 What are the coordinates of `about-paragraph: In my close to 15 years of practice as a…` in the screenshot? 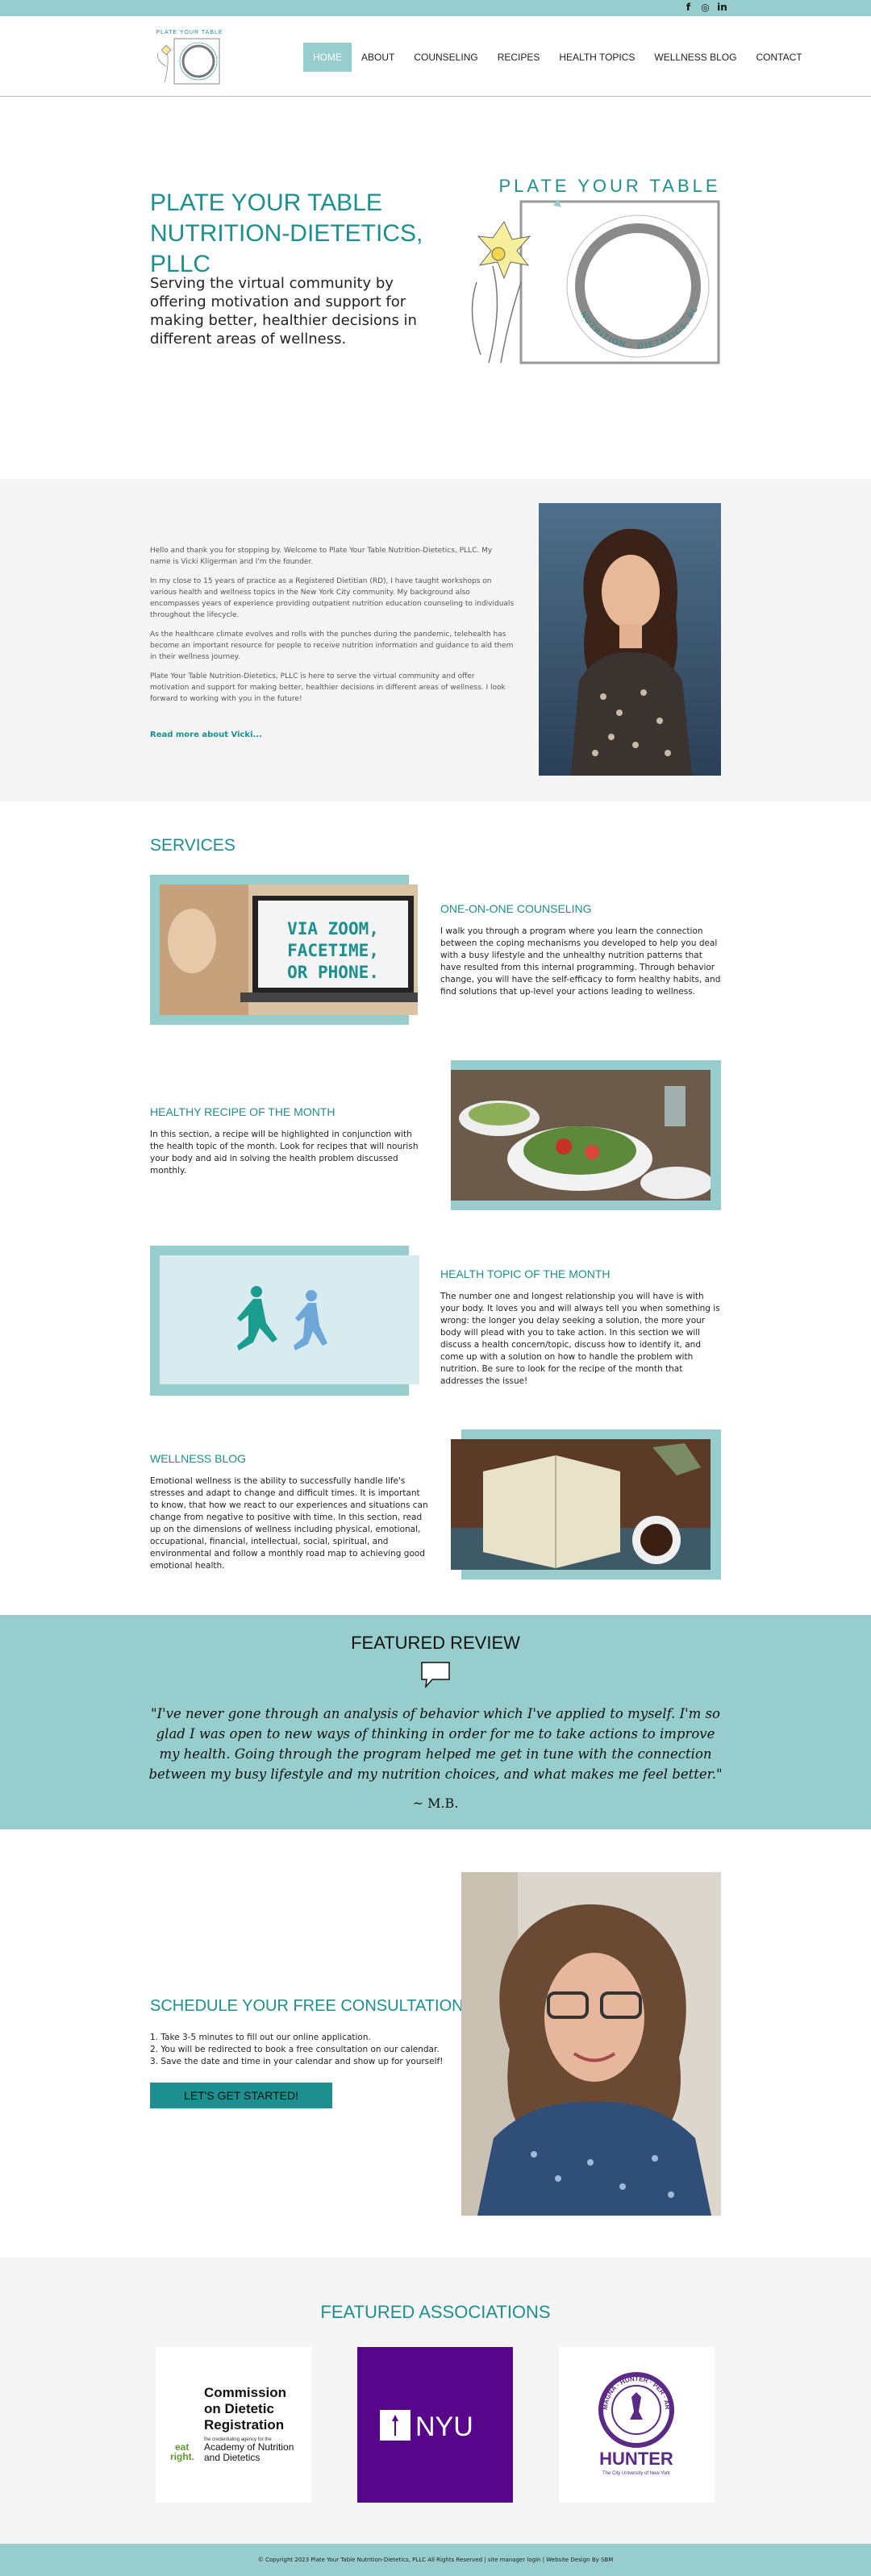 It's located at (332, 598).